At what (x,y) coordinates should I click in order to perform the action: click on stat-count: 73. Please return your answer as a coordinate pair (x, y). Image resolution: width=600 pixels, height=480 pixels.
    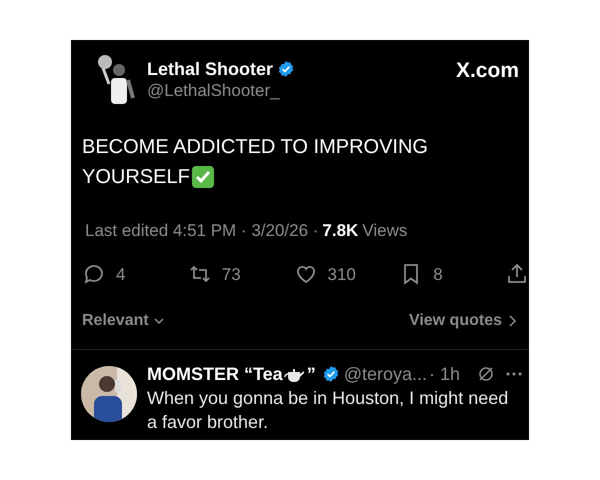
    Looking at the image, I should click on (231, 275).